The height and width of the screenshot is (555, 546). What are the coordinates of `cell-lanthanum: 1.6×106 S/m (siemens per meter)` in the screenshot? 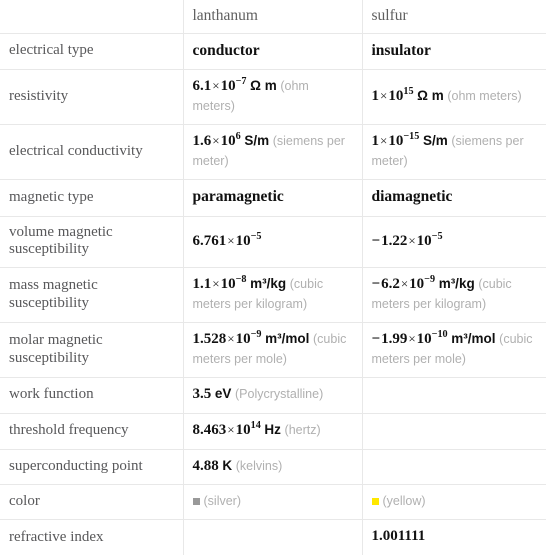 It's located at (272, 152).